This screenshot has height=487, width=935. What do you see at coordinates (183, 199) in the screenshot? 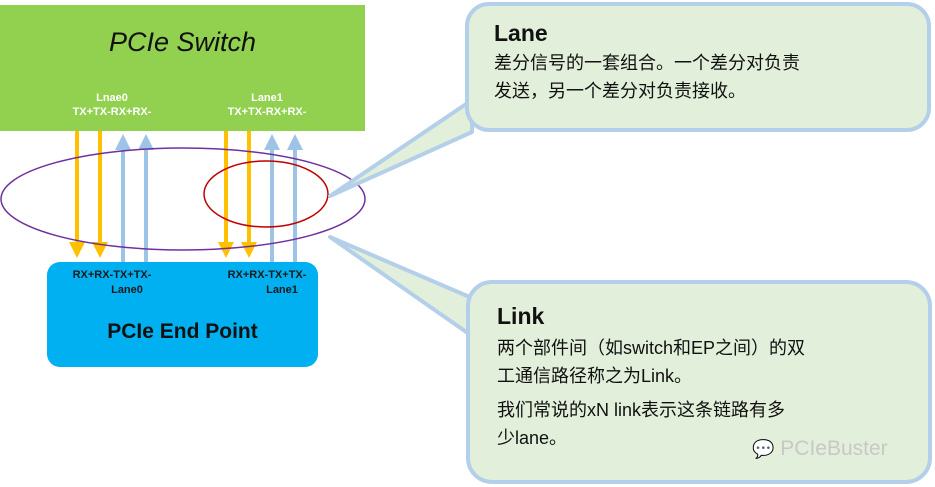
I see `link-ring` at bounding box center [183, 199].